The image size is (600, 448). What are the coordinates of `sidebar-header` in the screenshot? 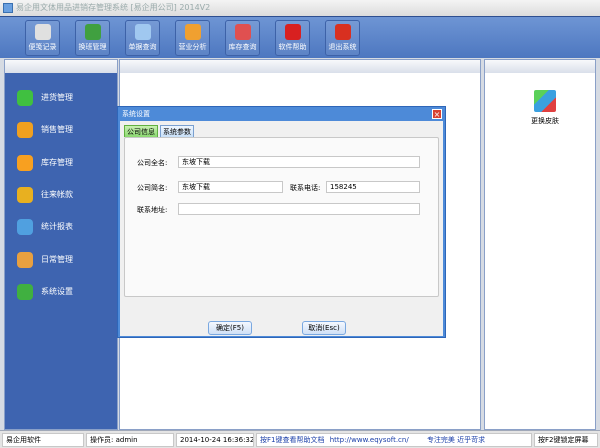 It's located at (61, 66).